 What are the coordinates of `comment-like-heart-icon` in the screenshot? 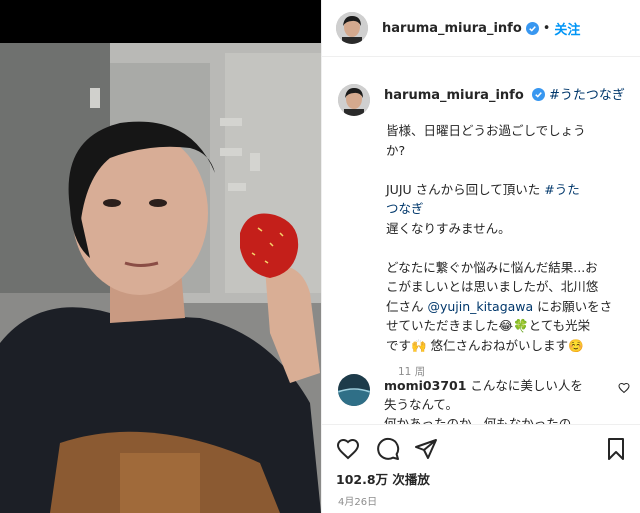 It's located at (624, 388).